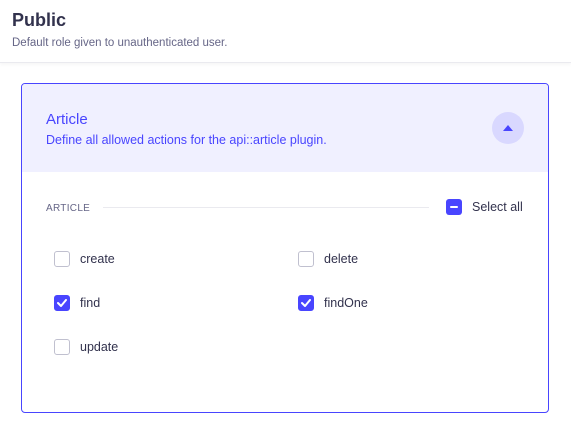  Describe the element at coordinates (99, 347) in the screenshot. I see `permission-label: update` at that location.